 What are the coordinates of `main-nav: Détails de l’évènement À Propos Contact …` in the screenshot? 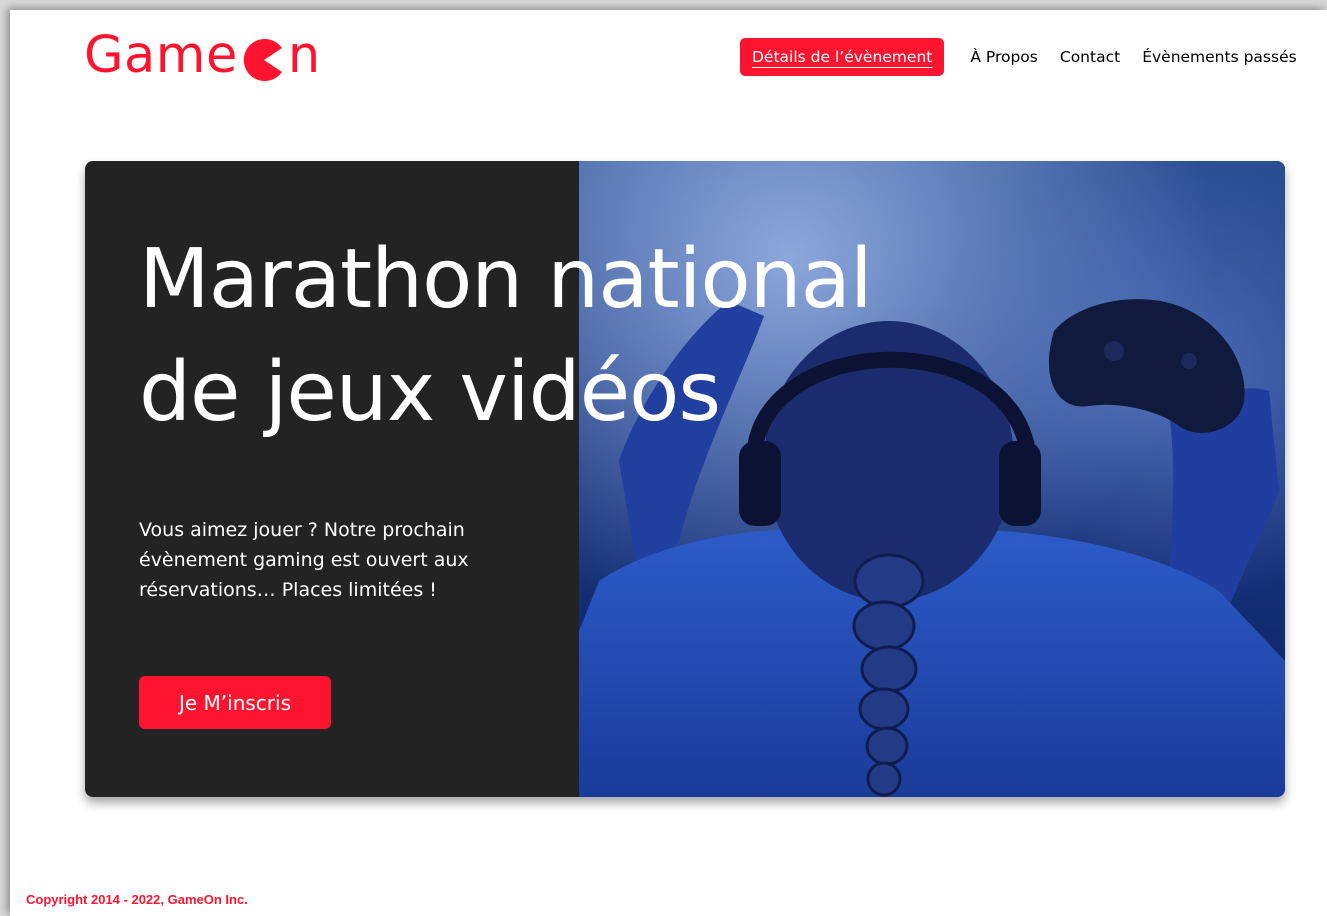 It's located at (1029, 57).